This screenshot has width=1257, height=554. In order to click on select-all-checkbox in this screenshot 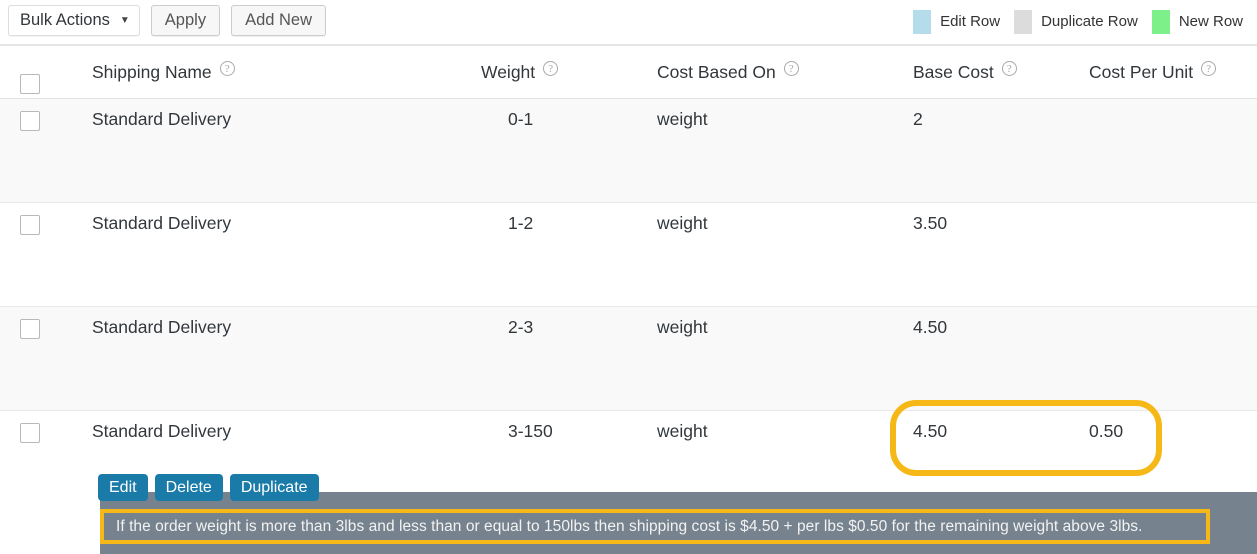, I will do `click(30, 84)`.